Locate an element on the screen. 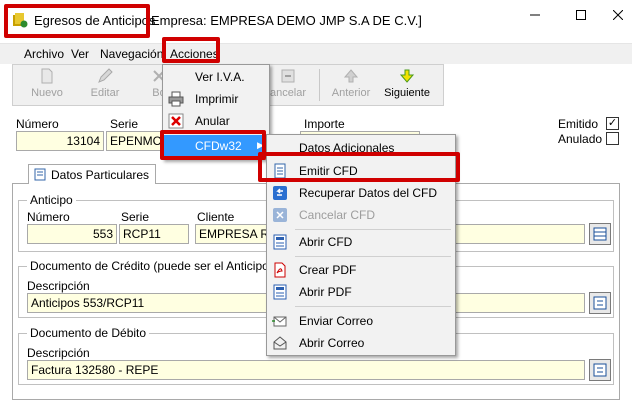 This screenshot has height=400, width=632. menu-item-emitir-cfd: Emitir CFD is located at coordinates (361, 171).